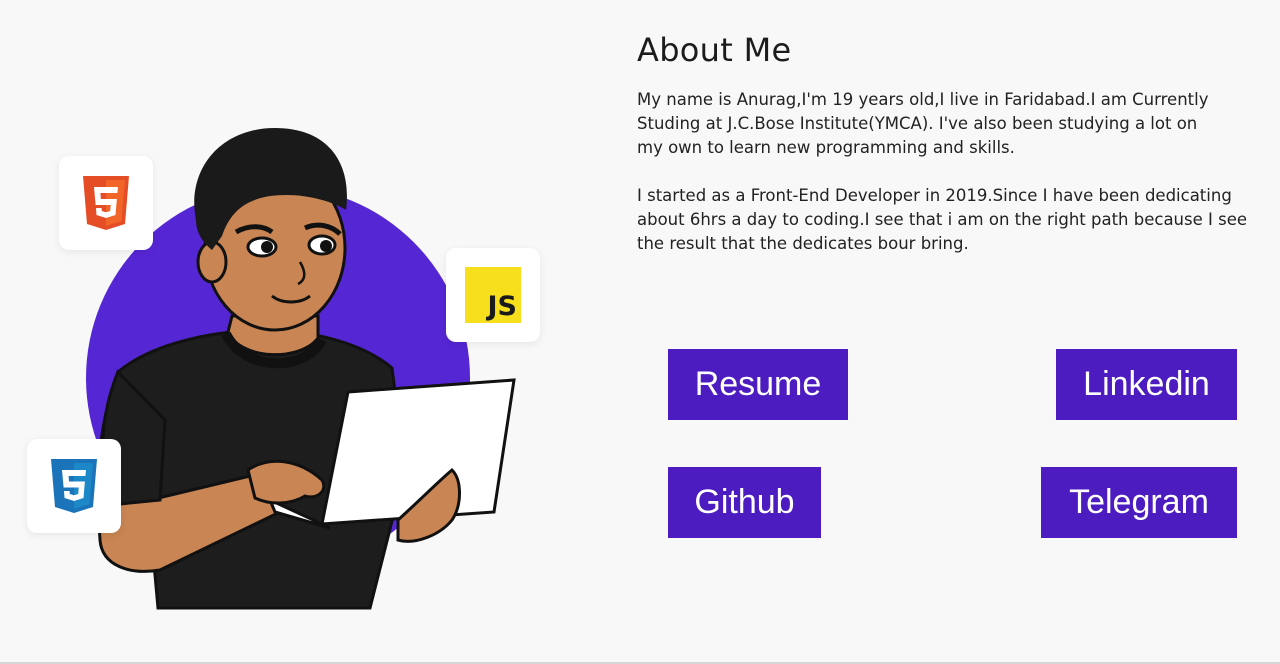 This screenshot has width=1280, height=664. Describe the element at coordinates (744, 502) in the screenshot. I see `github-button: Github` at that location.